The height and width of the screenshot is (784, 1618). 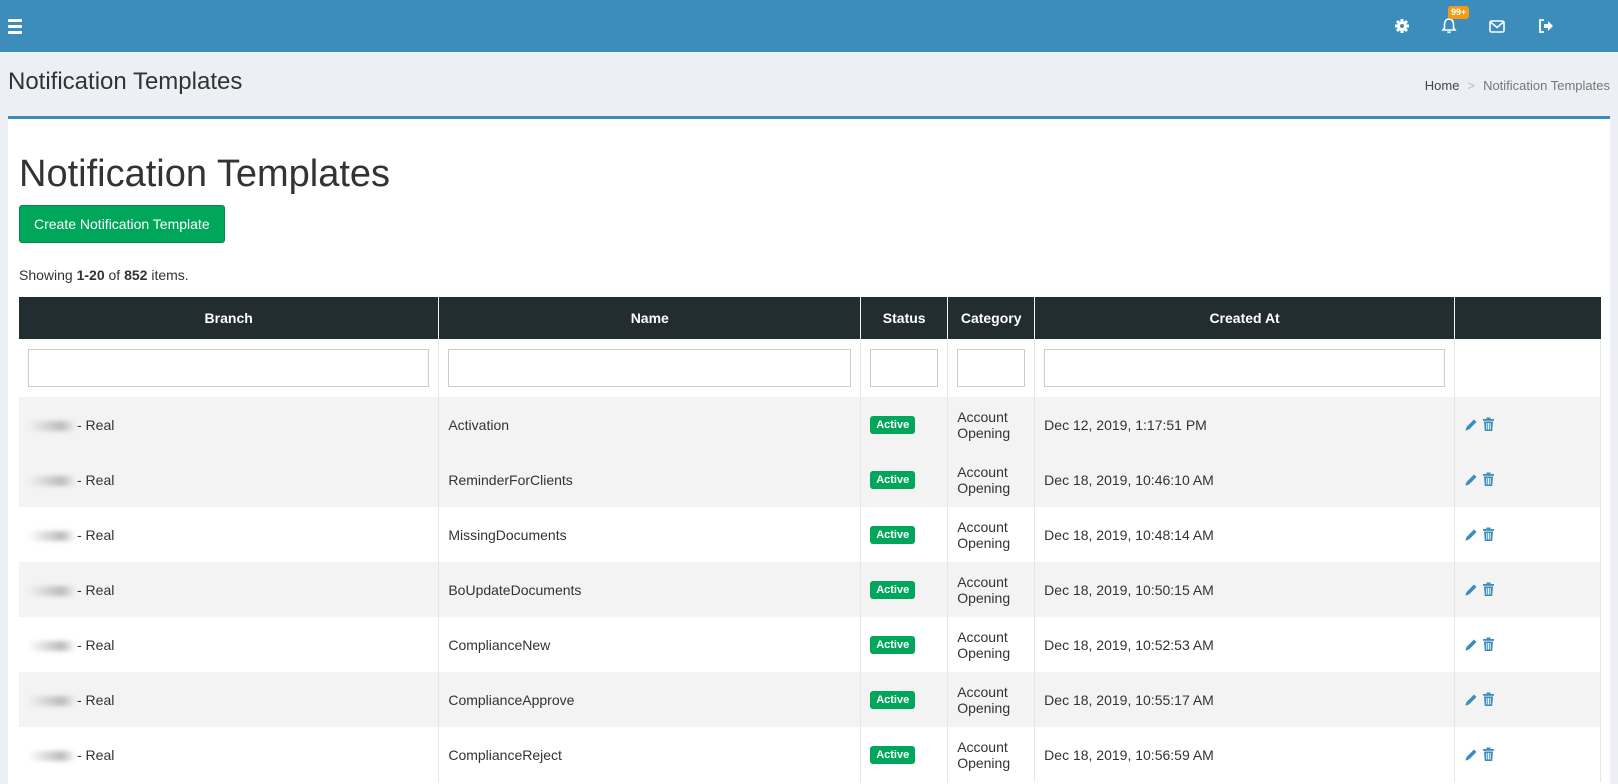 I want to click on created-at-cell: Dec 12, 2019, 1:17:51 PM, so click(x=1244, y=424).